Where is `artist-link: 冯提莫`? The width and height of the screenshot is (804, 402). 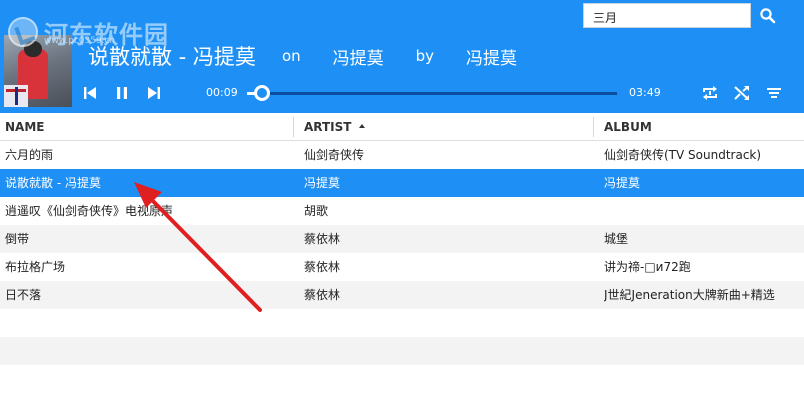 artist-link: 冯提莫 is located at coordinates (491, 56).